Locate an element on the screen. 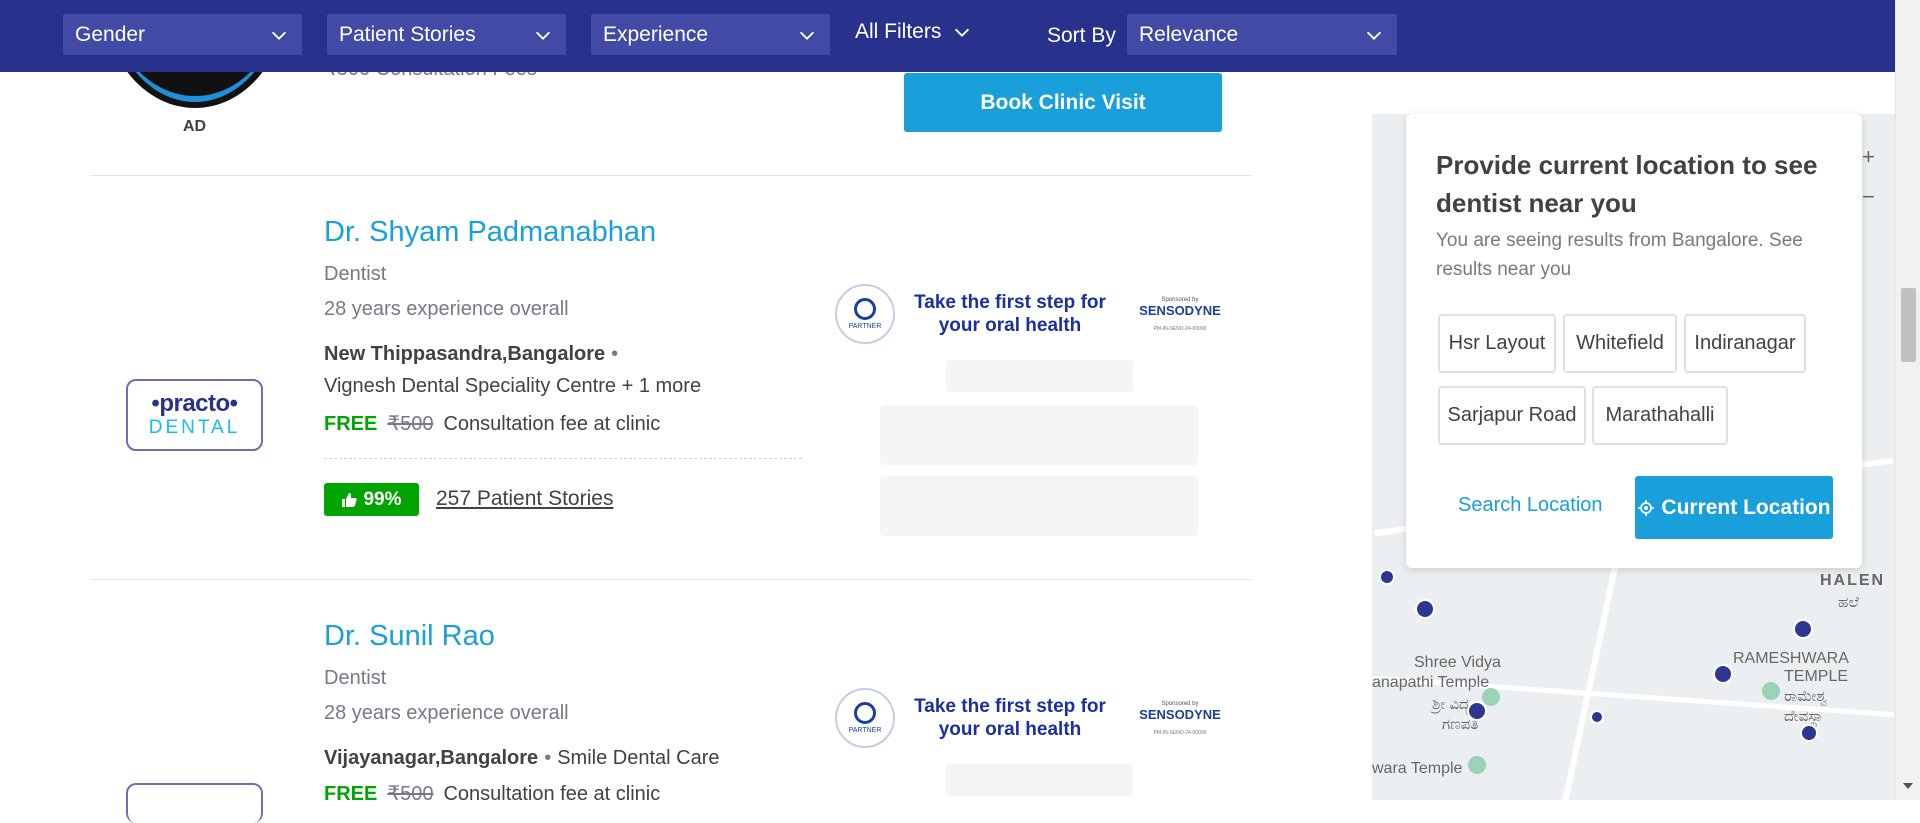  all-filters-button: All Filters is located at coordinates (914, 32).